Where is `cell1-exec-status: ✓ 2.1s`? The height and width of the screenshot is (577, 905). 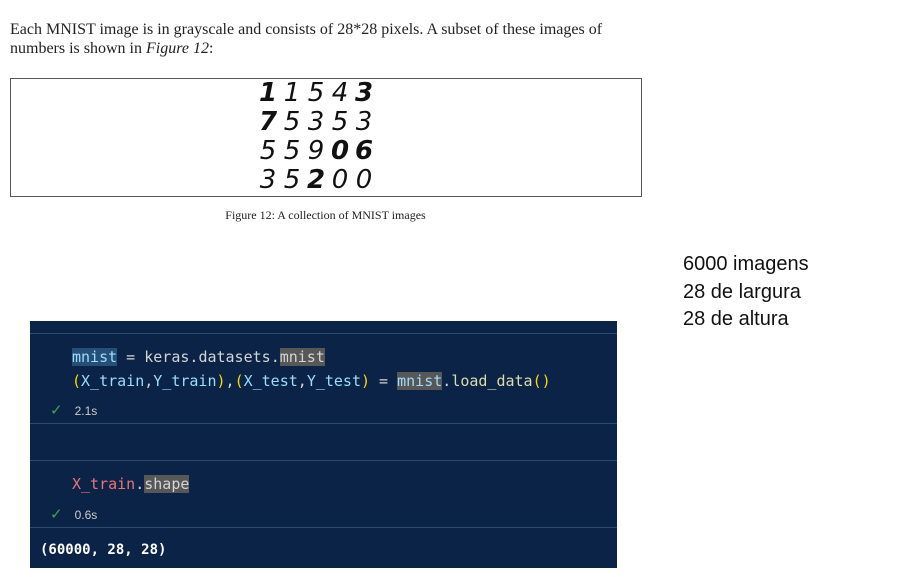
cell1-exec-status: ✓ 2.1s is located at coordinates (73, 410).